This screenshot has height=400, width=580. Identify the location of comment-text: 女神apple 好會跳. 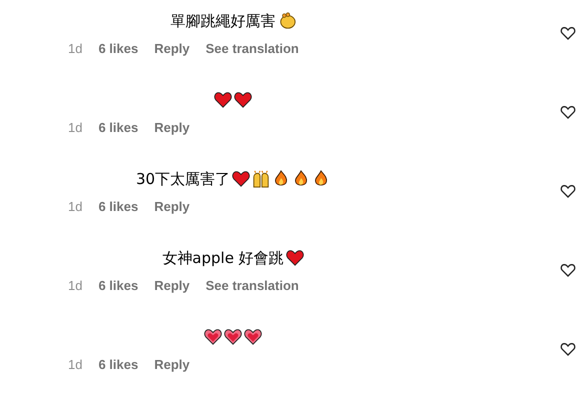
(223, 258).